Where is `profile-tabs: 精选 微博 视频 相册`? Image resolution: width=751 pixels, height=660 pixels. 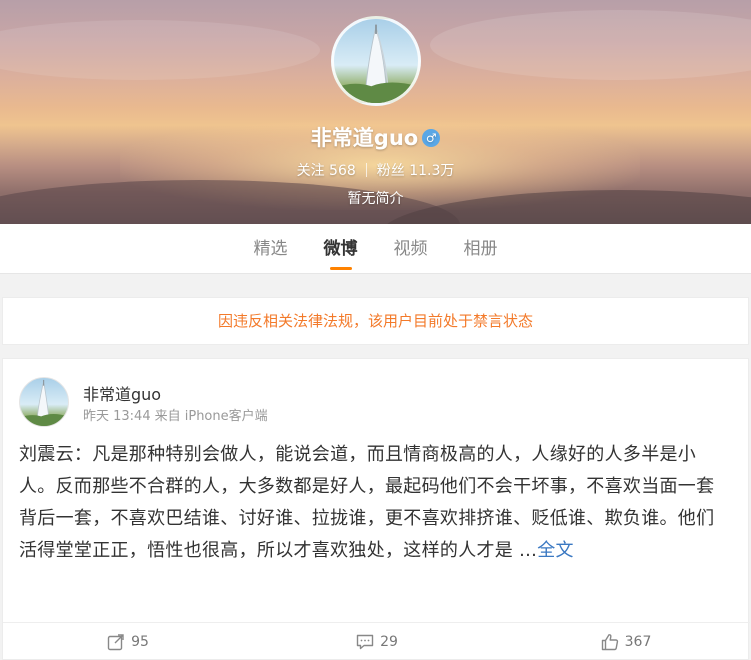
profile-tabs: 精选 微博 视频 相册 is located at coordinates (375, 249).